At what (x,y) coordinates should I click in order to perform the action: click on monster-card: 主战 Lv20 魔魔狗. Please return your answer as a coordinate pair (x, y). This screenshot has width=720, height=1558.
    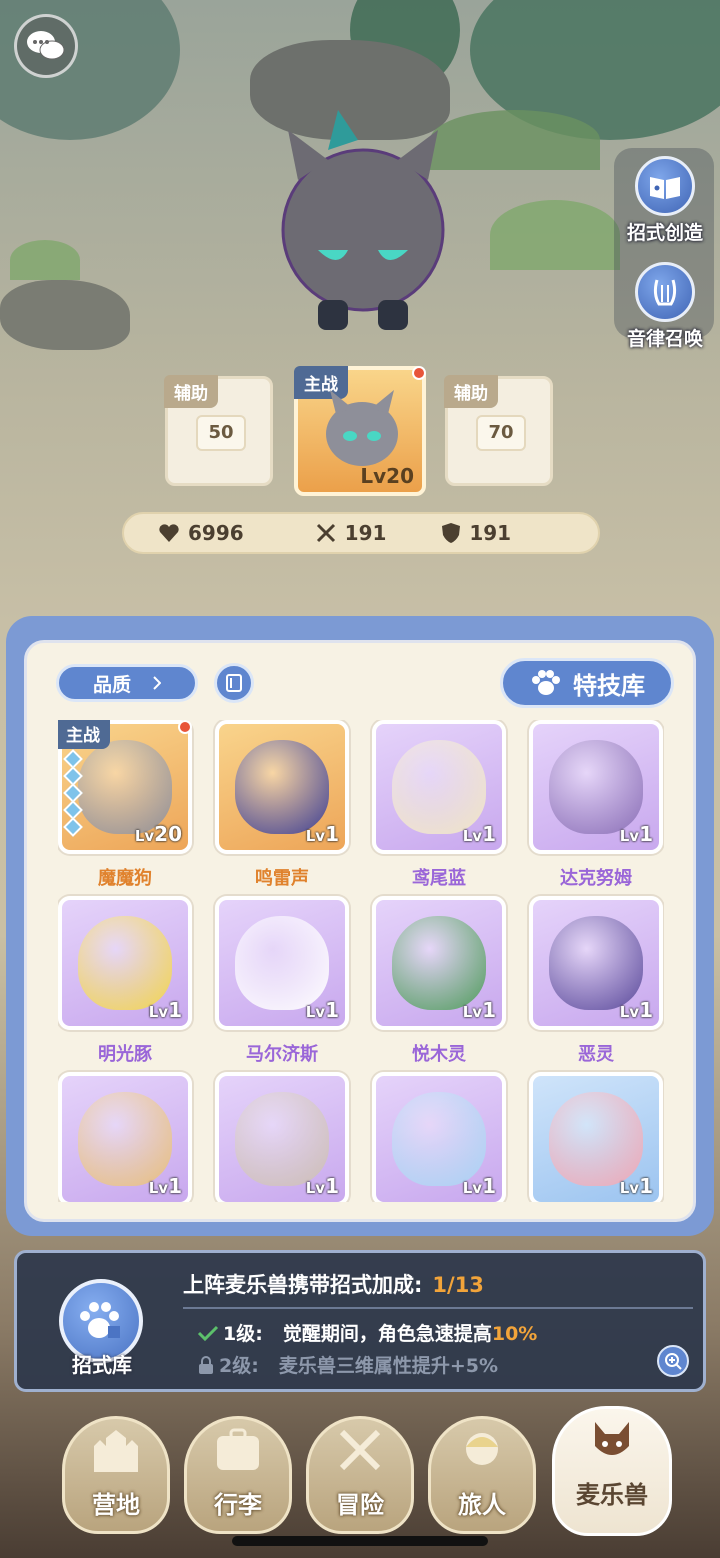
    Looking at the image, I should click on (125, 805).